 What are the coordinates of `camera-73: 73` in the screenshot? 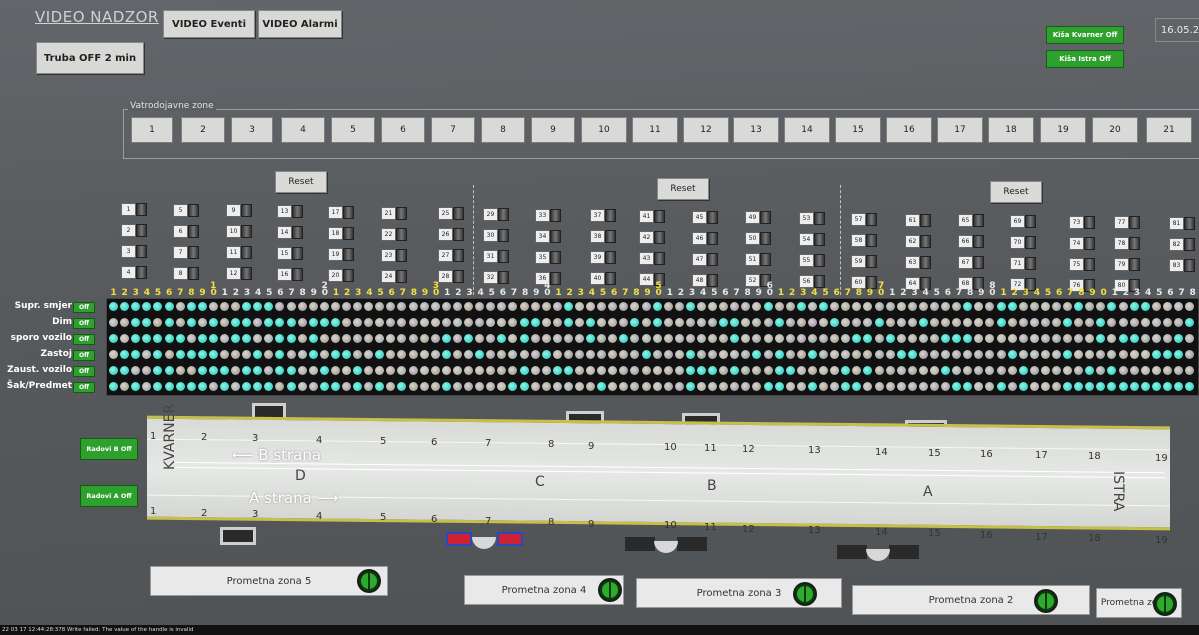 It's located at (1082, 222).